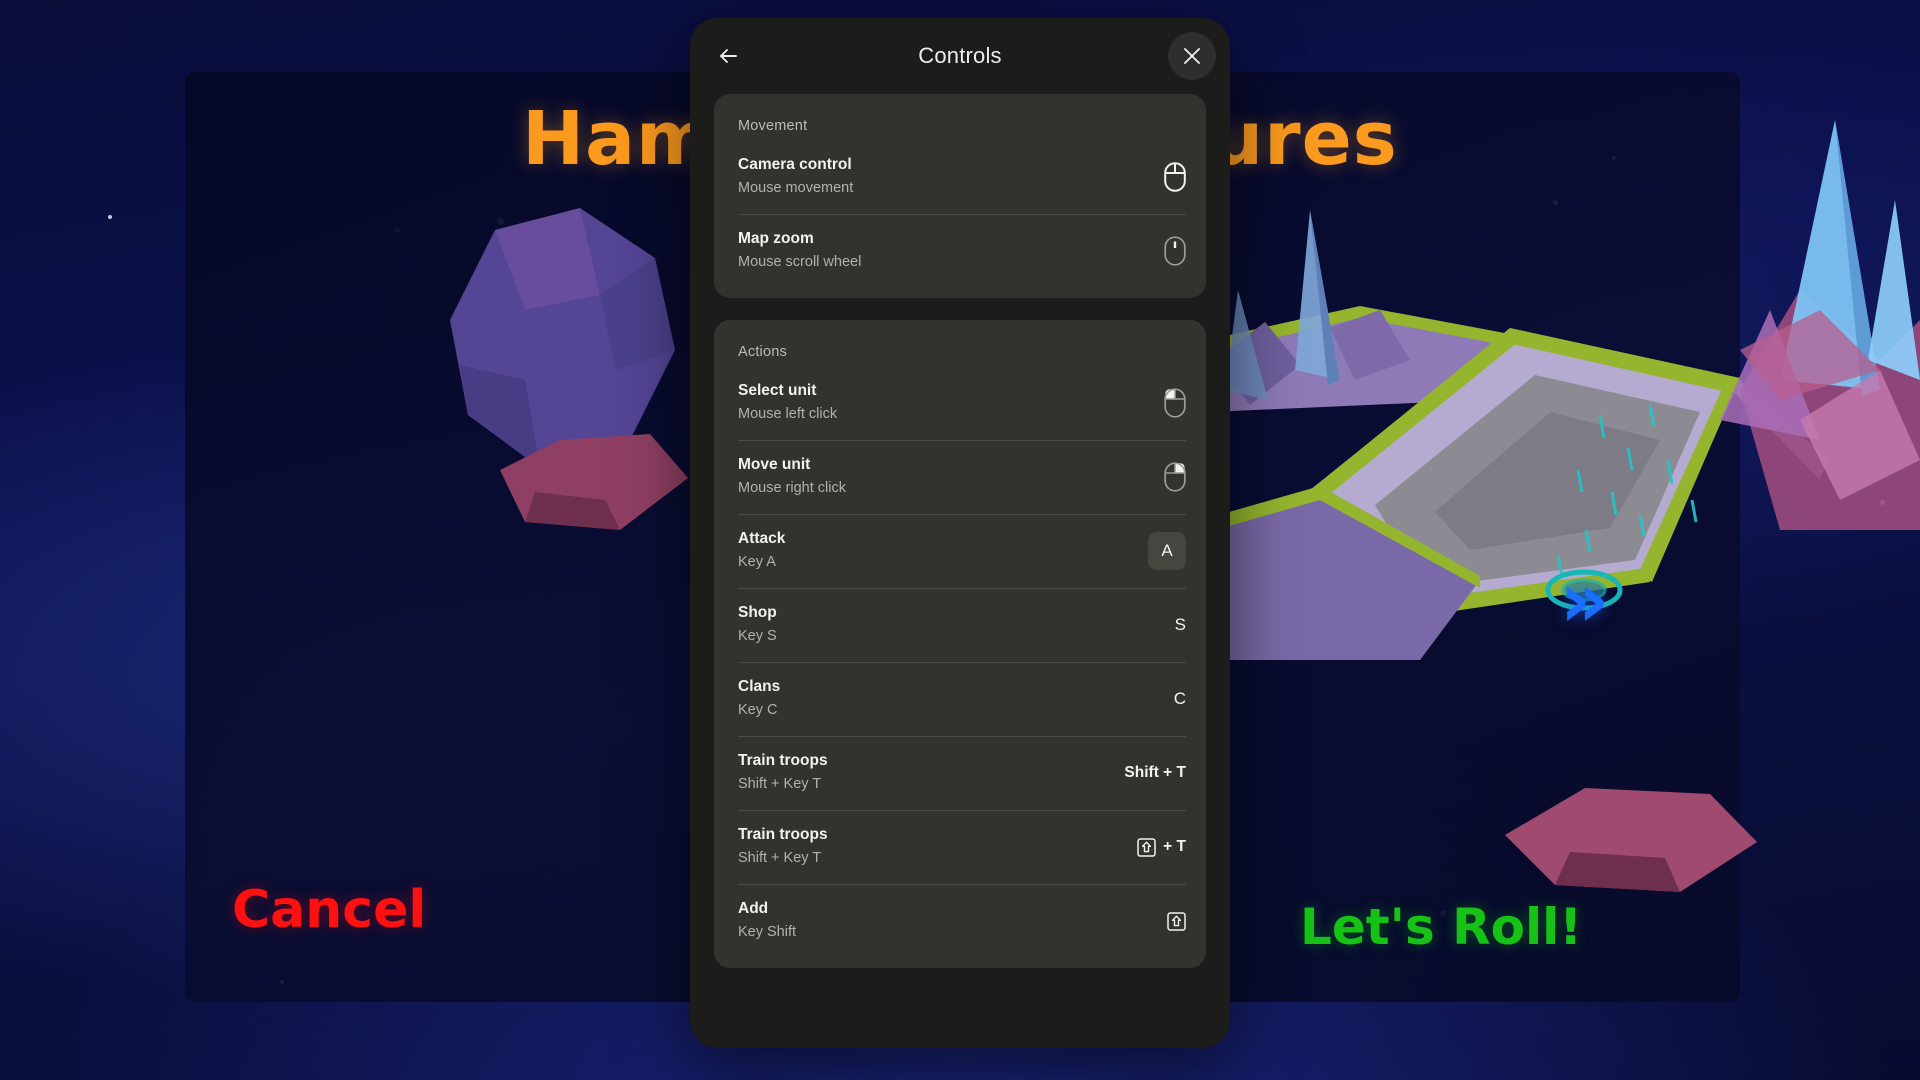  What do you see at coordinates (1167, 551) in the screenshot?
I see `key-badge-a: A` at bounding box center [1167, 551].